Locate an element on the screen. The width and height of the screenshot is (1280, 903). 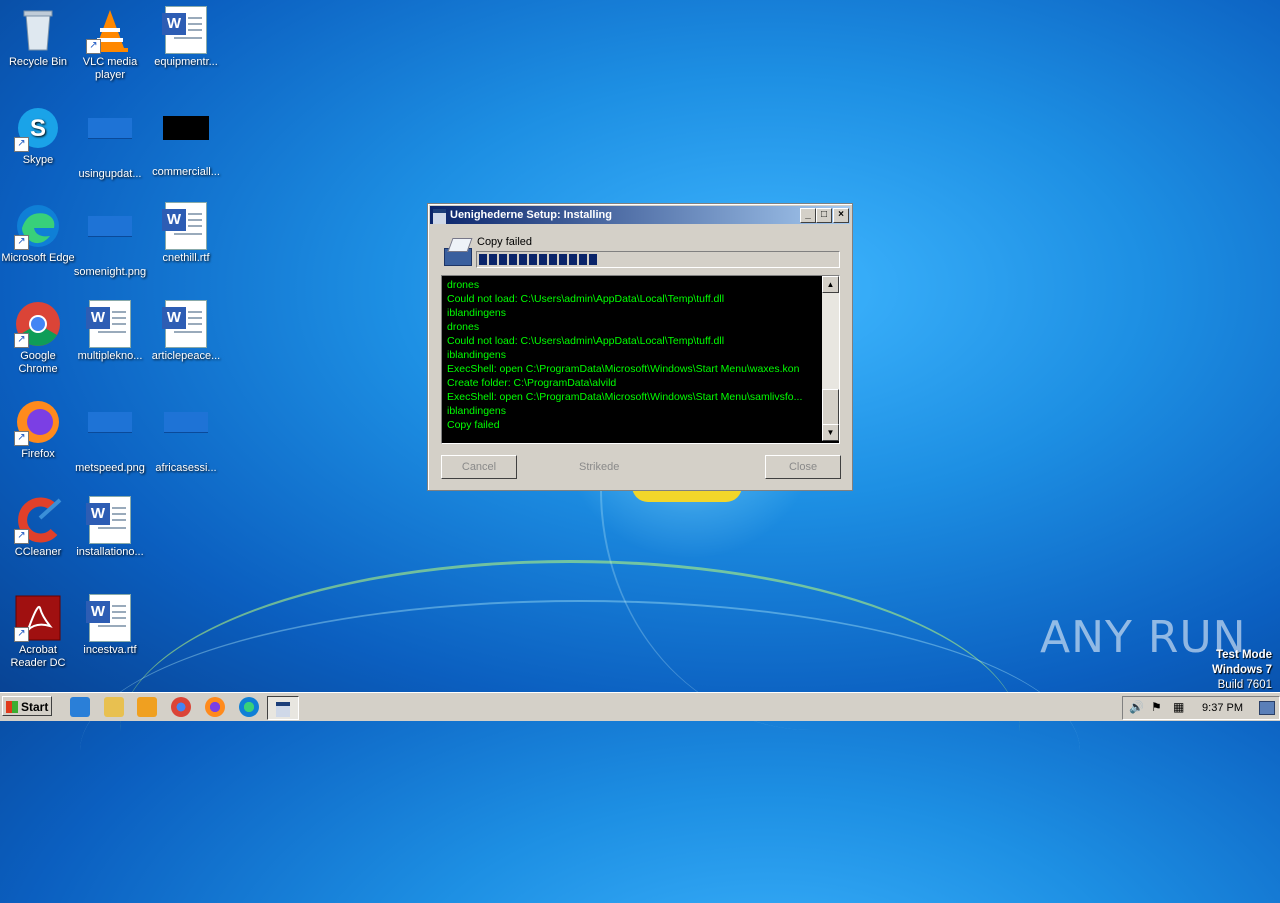
window-titlebar: Uenighederne Setup: Installing _ □ × is located at coordinates (640, 215).